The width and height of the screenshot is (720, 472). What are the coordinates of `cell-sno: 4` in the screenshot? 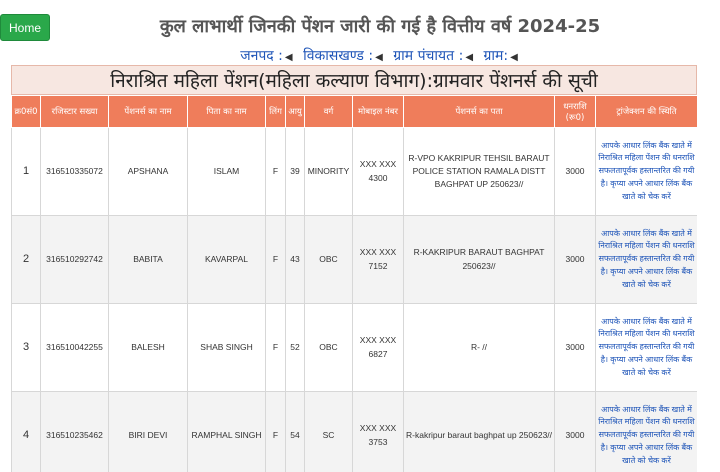 It's located at (26, 431).